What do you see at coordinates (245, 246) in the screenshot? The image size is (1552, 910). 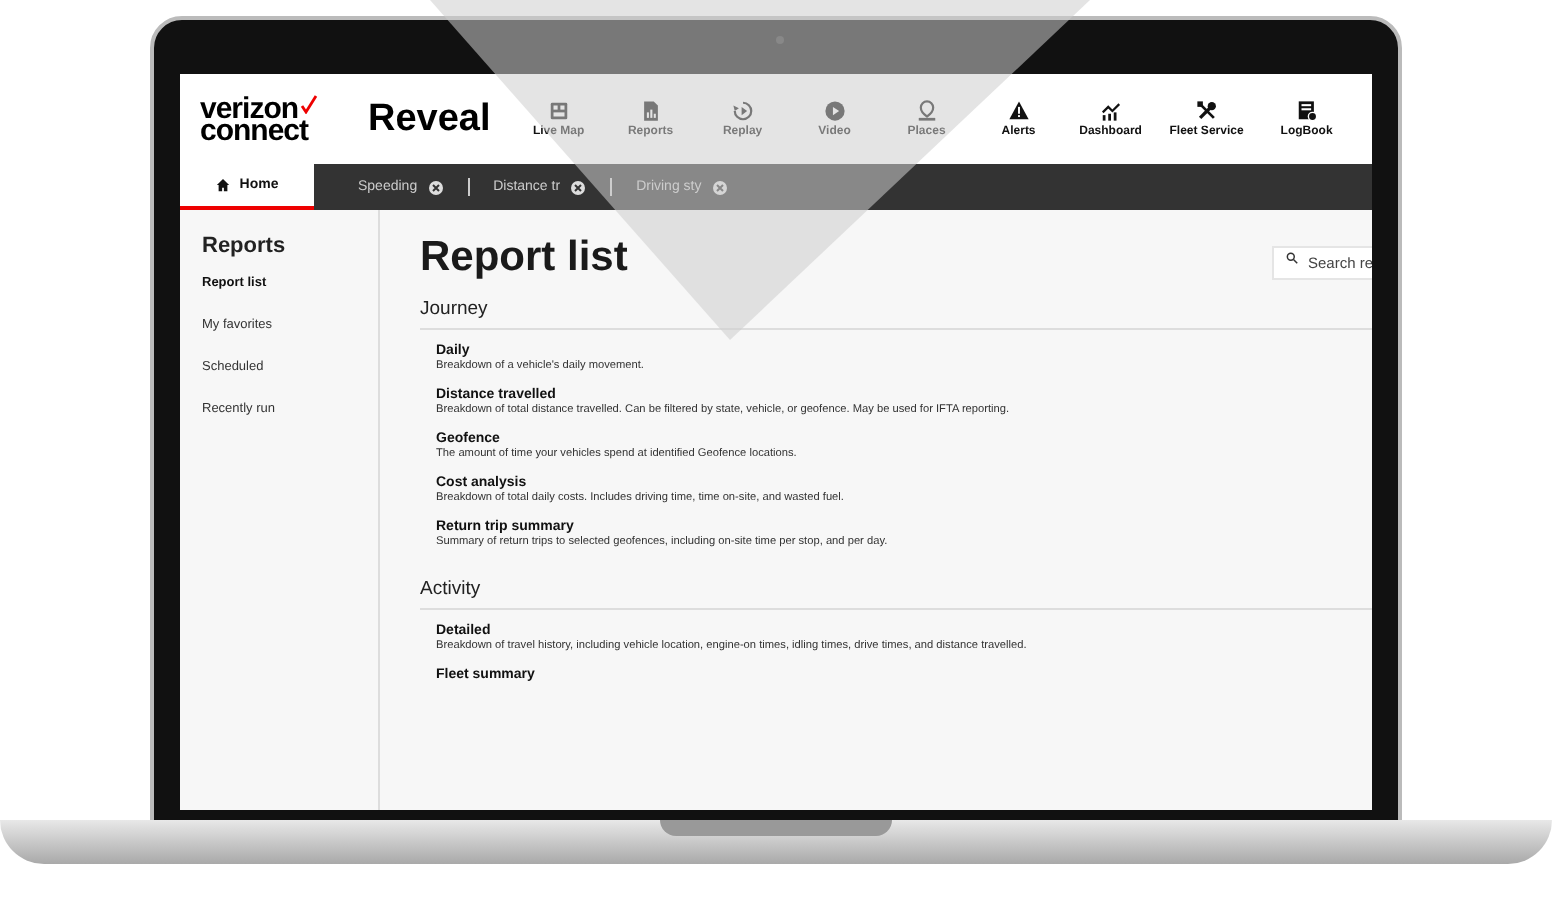 I see `sidebar-title: Reports` at bounding box center [245, 246].